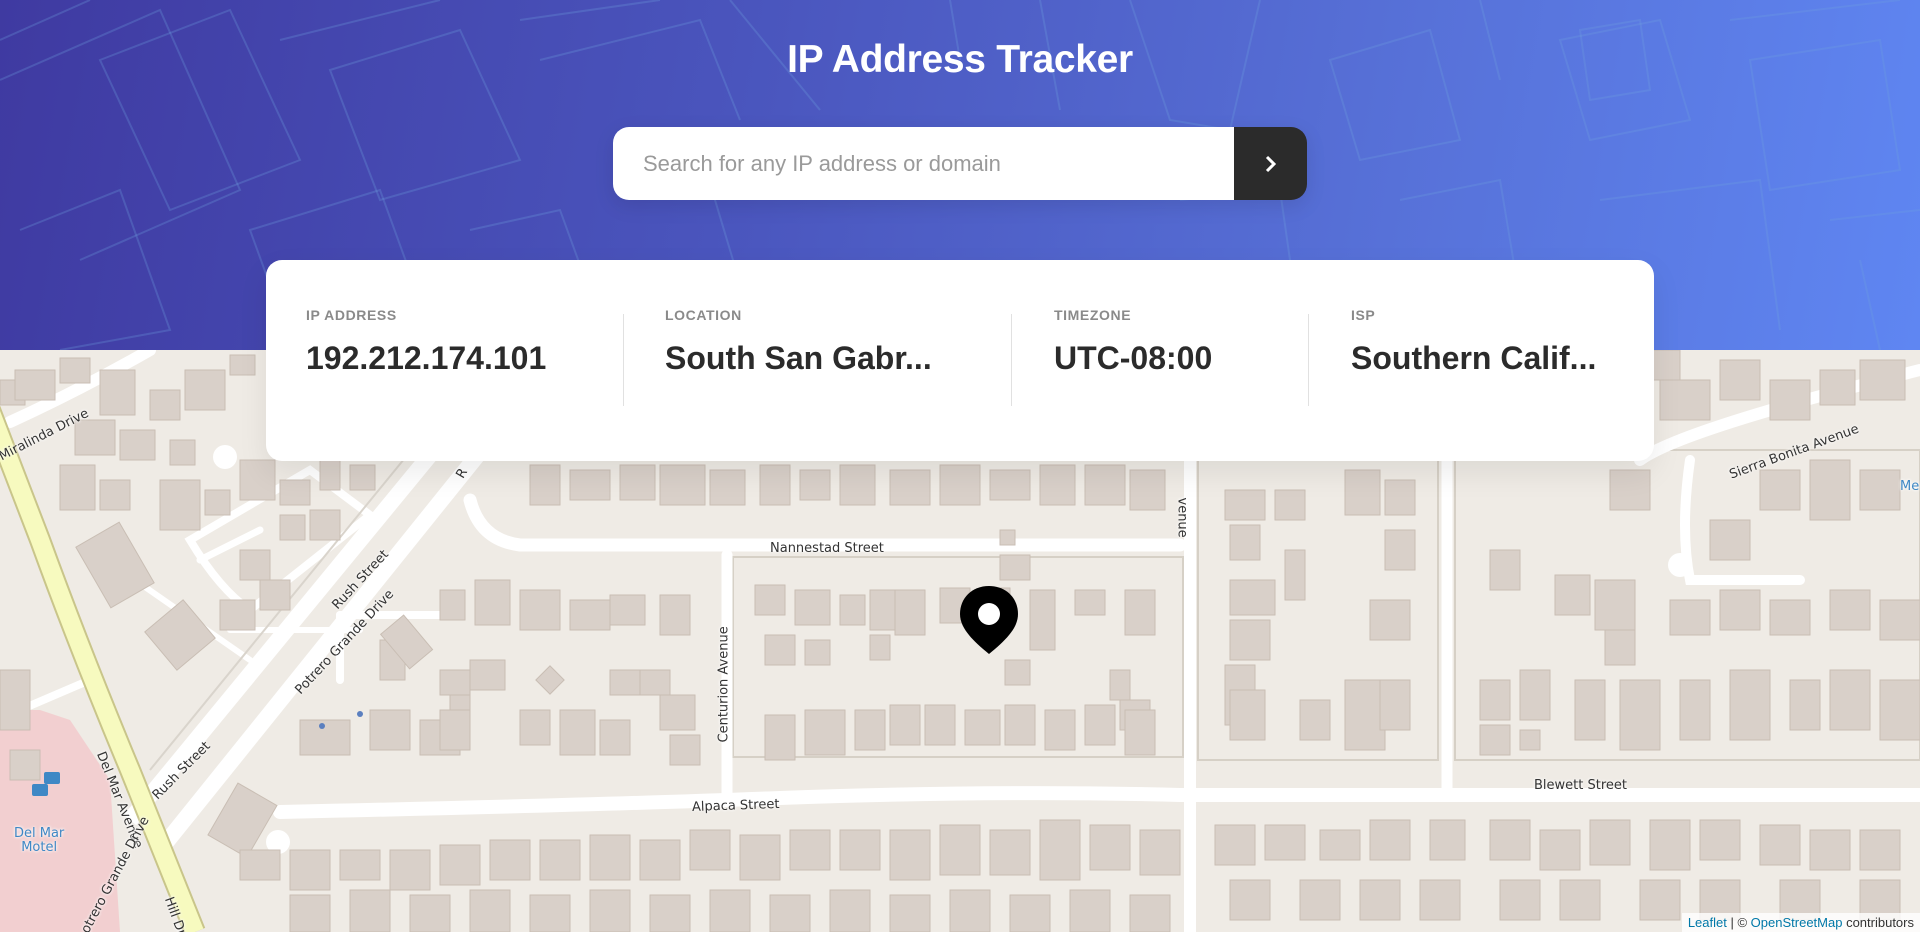 This screenshot has height=932, width=1920. I want to click on street-label-centurion-avenue: Centurion Avenue, so click(724, 684).